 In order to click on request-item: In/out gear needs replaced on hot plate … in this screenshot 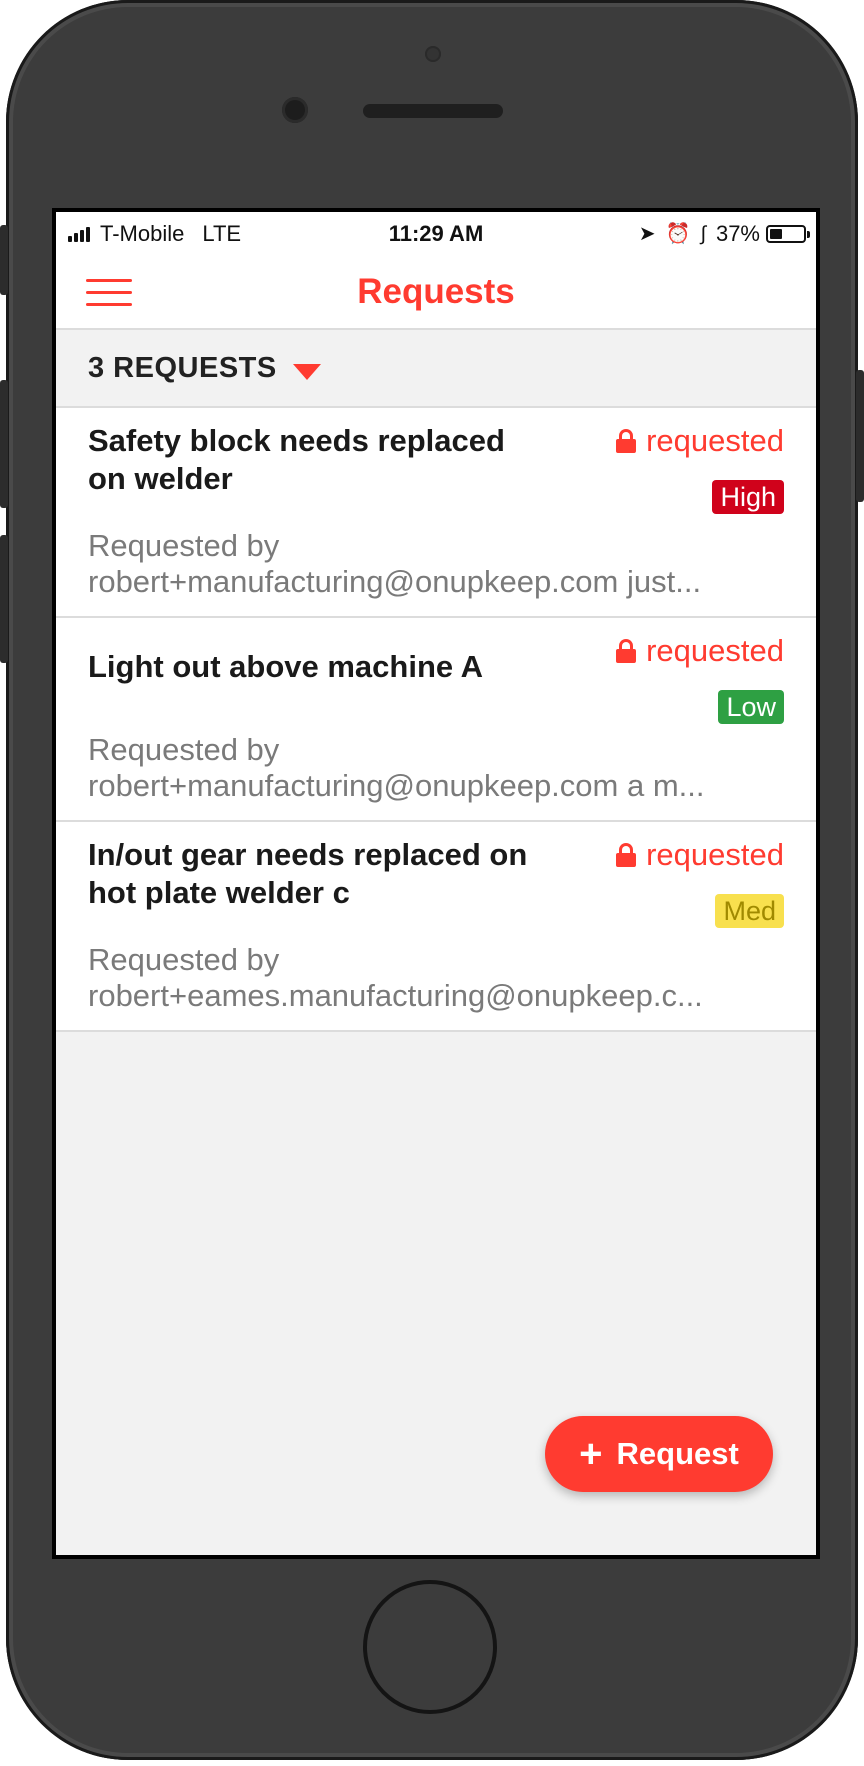, I will do `click(436, 927)`.